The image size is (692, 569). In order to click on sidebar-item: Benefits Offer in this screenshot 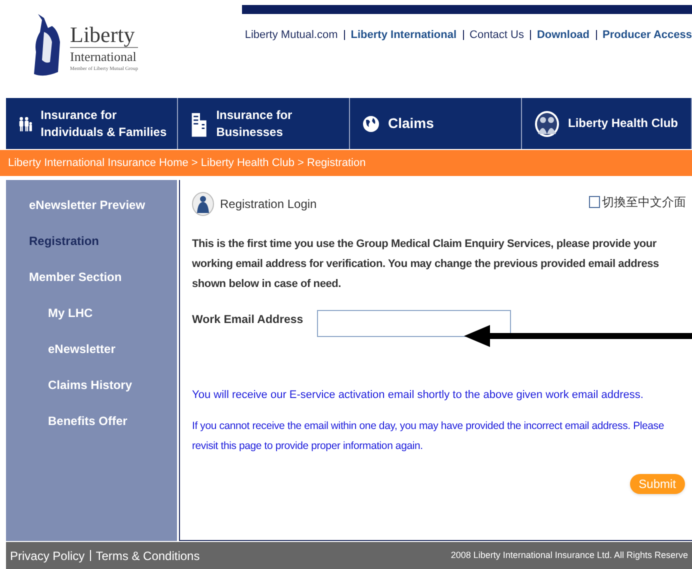, I will do `click(91, 421)`.